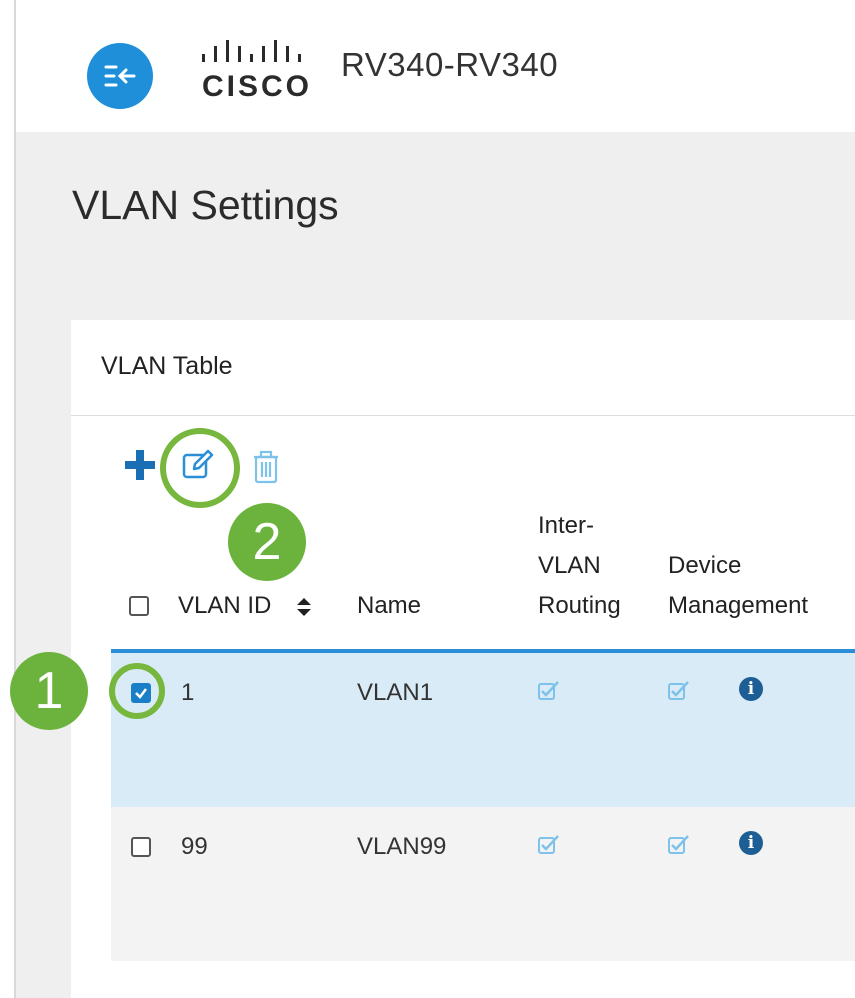  What do you see at coordinates (304, 607) in the screenshot?
I see `sort-icon` at bounding box center [304, 607].